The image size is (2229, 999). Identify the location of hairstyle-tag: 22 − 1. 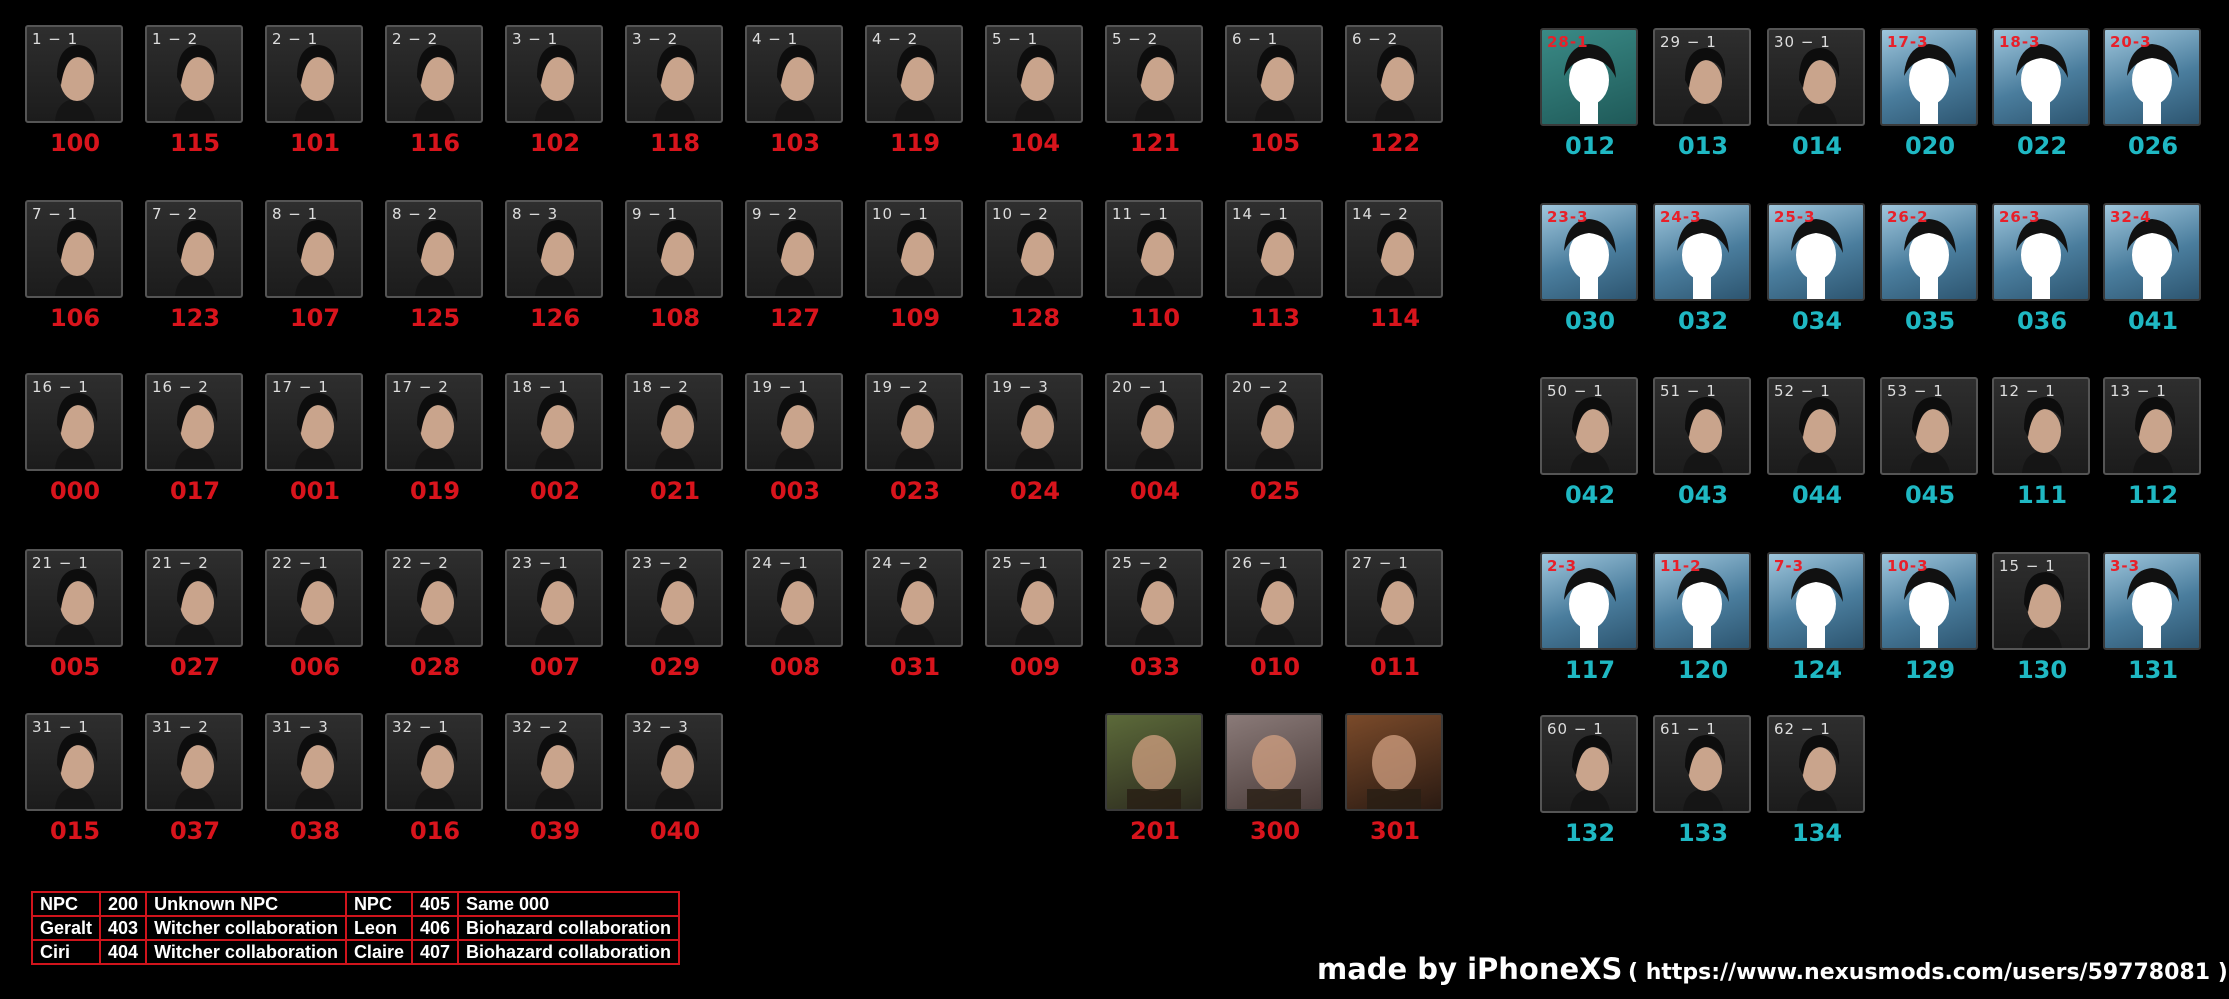
(300, 563).